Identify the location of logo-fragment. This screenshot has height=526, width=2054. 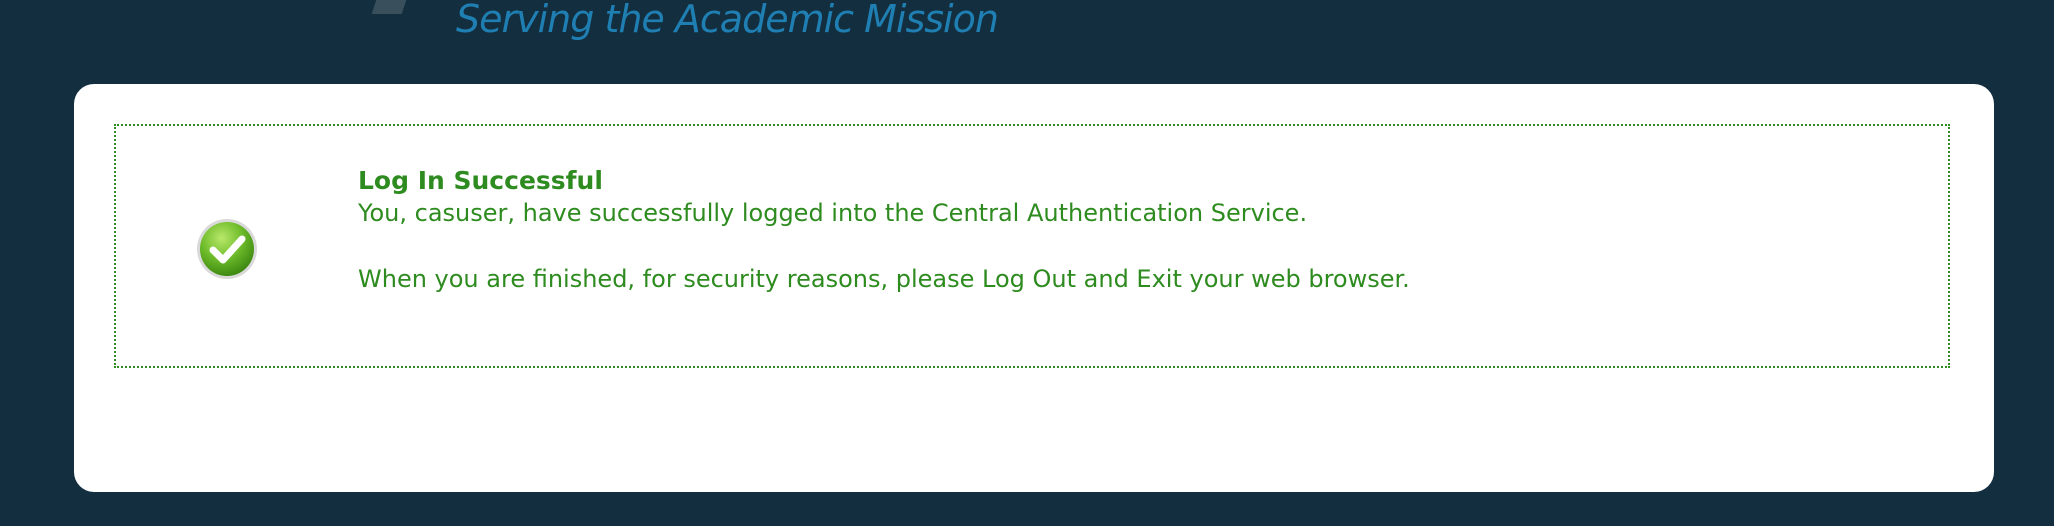
(389, 7).